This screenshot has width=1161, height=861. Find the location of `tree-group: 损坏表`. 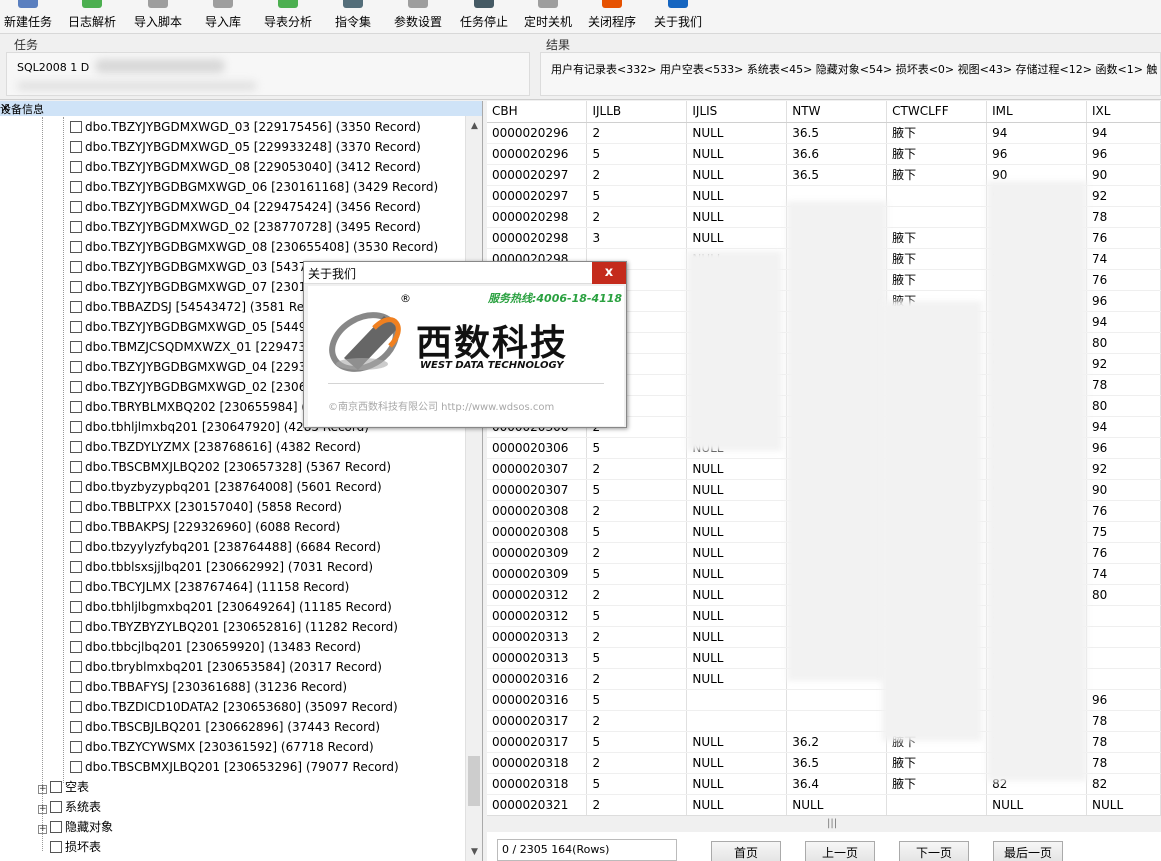

tree-group: 损坏表 is located at coordinates (69, 847).